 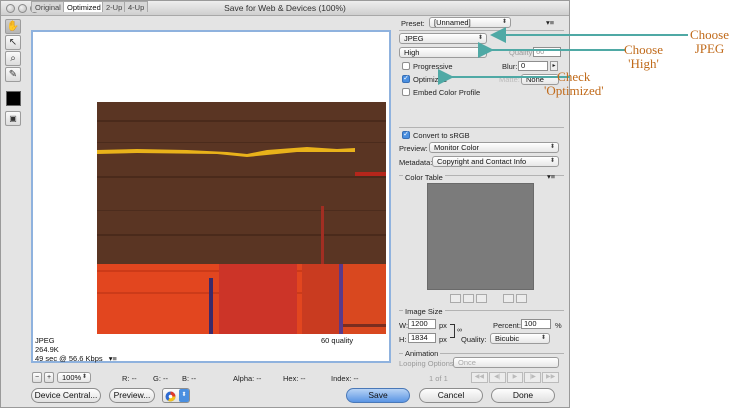 What do you see at coordinates (643, 56) in the screenshot?
I see `annotation-choose-high: Choose 'High'` at bounding box center [643, 56].